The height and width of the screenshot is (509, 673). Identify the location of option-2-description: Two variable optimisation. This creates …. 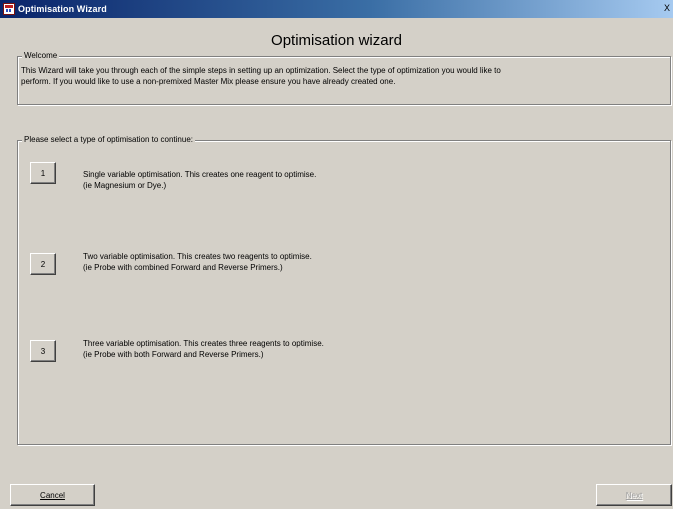
(197, 262).